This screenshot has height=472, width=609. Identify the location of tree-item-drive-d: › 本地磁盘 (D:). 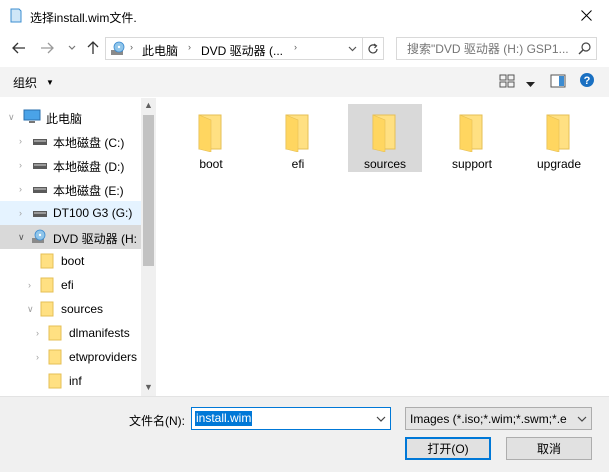
(70, 165).